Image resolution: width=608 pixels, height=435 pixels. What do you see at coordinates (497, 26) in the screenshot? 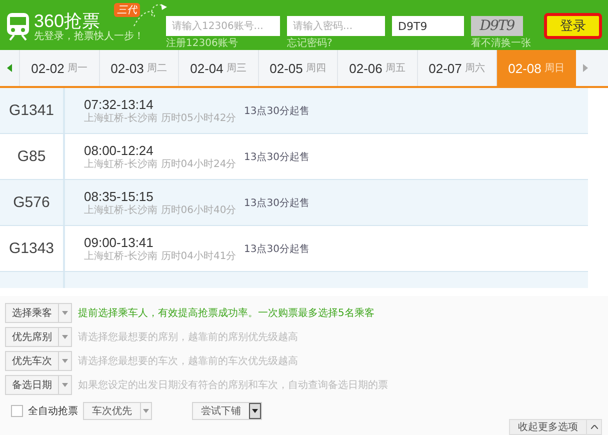
I see `captcha-image: D9T9` at bounding box center [497, 26].